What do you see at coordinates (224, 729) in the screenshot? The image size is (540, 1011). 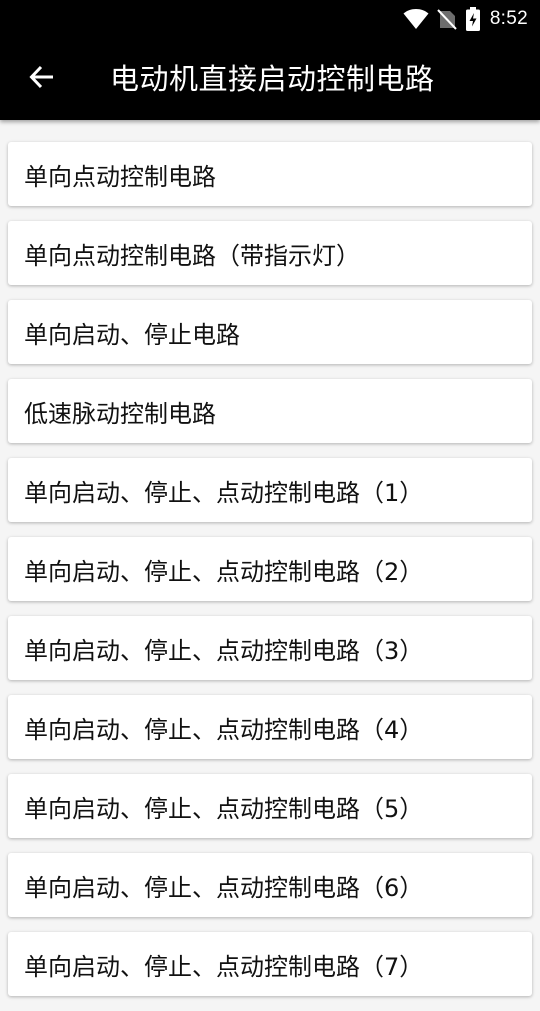 I see `list-item-label: 单向启动、停止、点动控制电路（4）` at bounding box center [224, 729].